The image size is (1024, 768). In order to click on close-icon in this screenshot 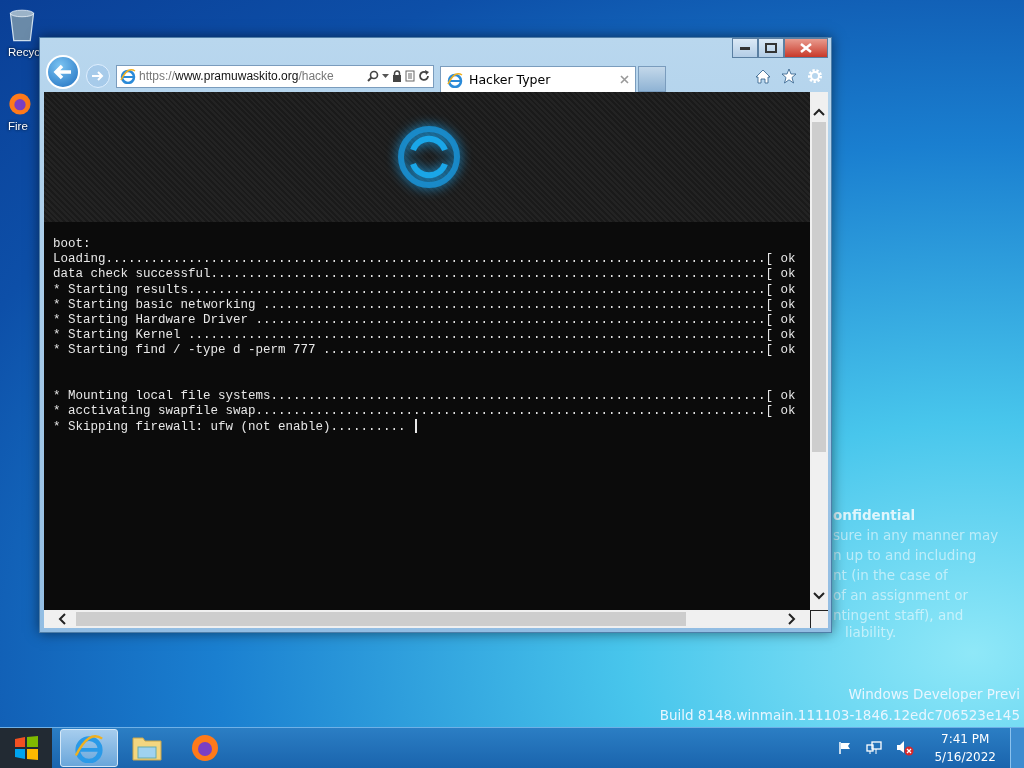, I will do `click(806, 48)`.